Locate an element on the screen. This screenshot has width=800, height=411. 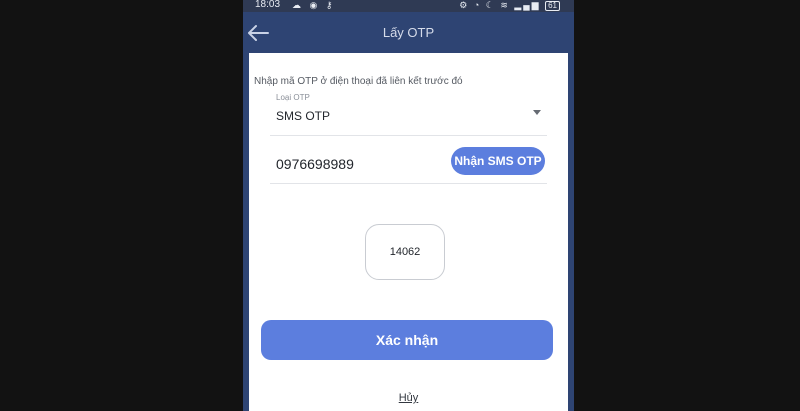
otp-type-label: Loại OTP is located at coordinates (293, 97).